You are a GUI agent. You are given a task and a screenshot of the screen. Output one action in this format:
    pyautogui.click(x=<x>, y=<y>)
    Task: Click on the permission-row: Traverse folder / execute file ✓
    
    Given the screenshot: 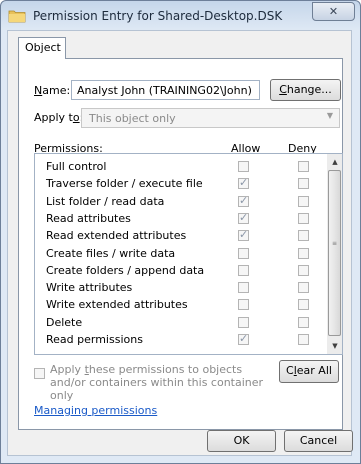 What is the action you would take?
    pyautogui.click(x=180, y=183)
    